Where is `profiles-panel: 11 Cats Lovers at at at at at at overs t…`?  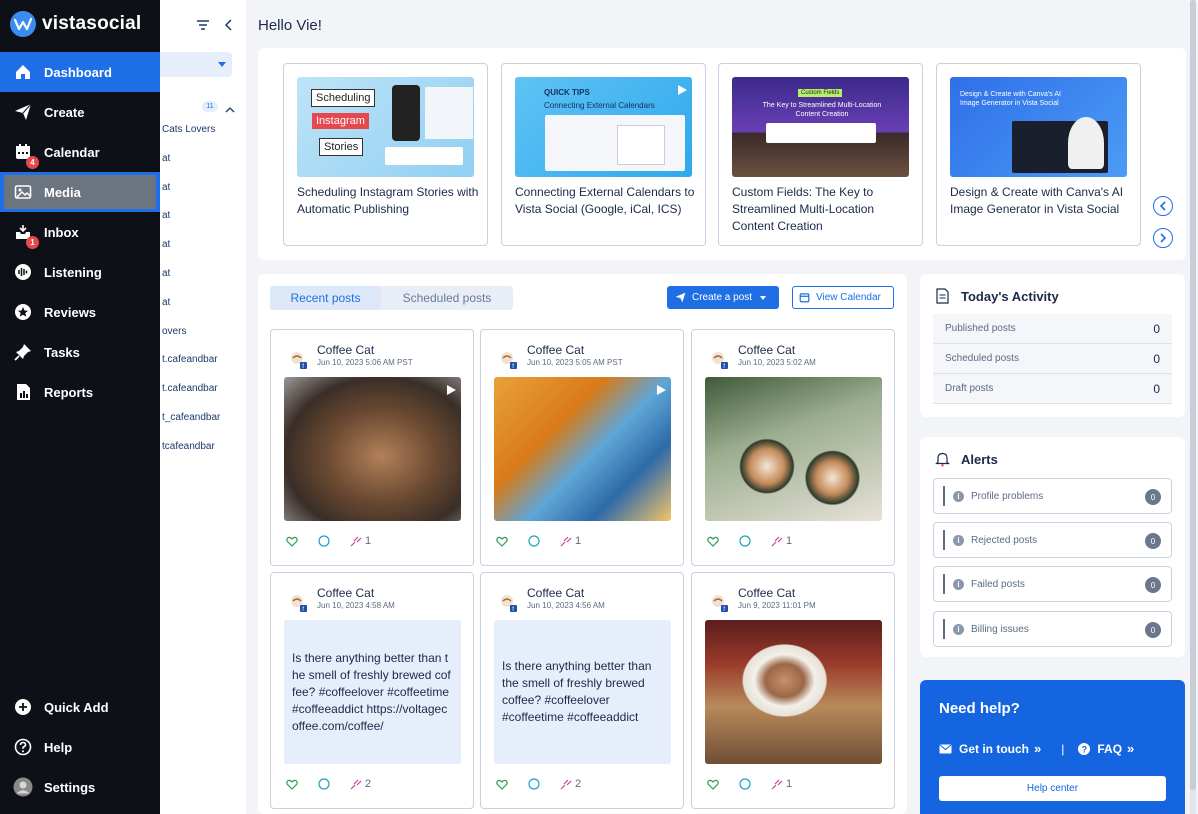 profiles-panel: 11 Cats Lovers at at at at at at overs t… is located at coordinates (203, 407).